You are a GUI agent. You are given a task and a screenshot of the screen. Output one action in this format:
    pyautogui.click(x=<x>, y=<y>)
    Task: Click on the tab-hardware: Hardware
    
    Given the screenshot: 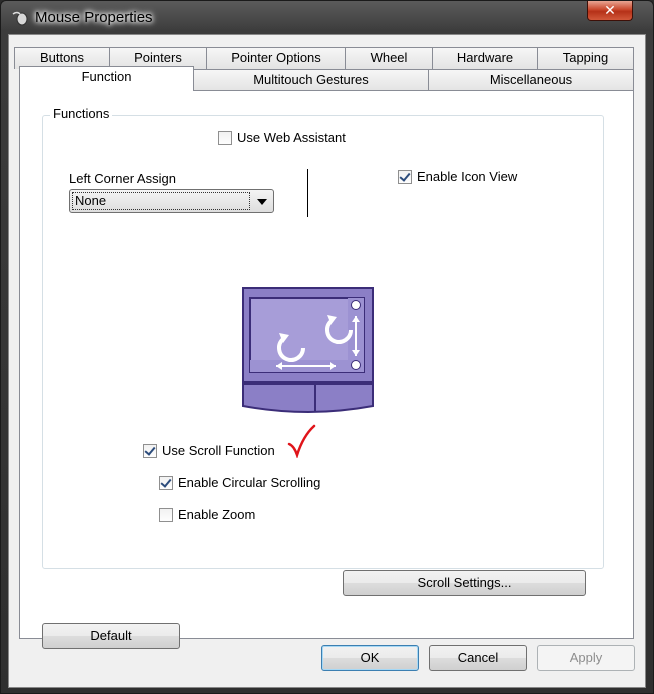 What is the action you would take?
    pyautogui.click(x=485, y=58)
    